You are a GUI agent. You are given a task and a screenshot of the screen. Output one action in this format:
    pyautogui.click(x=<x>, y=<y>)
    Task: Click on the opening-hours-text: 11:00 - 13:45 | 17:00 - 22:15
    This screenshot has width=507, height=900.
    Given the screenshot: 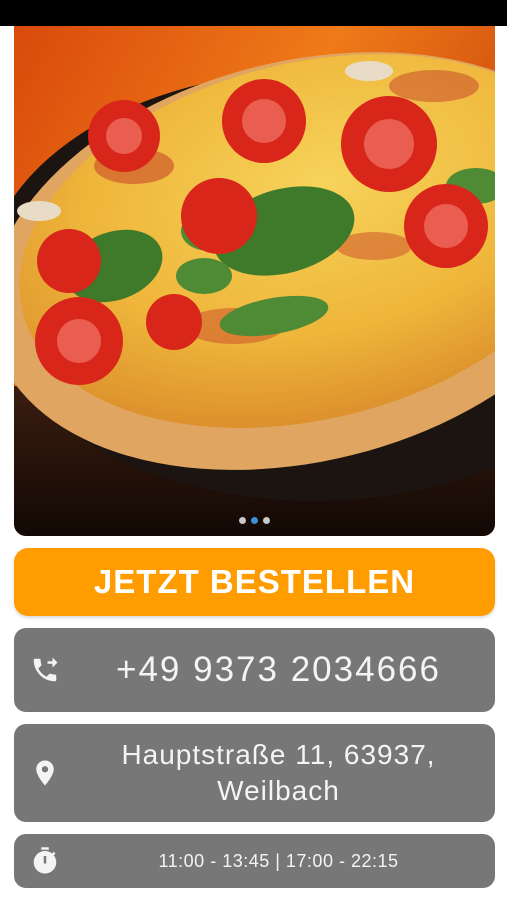 What is the action you would take?
    pyautogui.click(x=278, y=860)
    